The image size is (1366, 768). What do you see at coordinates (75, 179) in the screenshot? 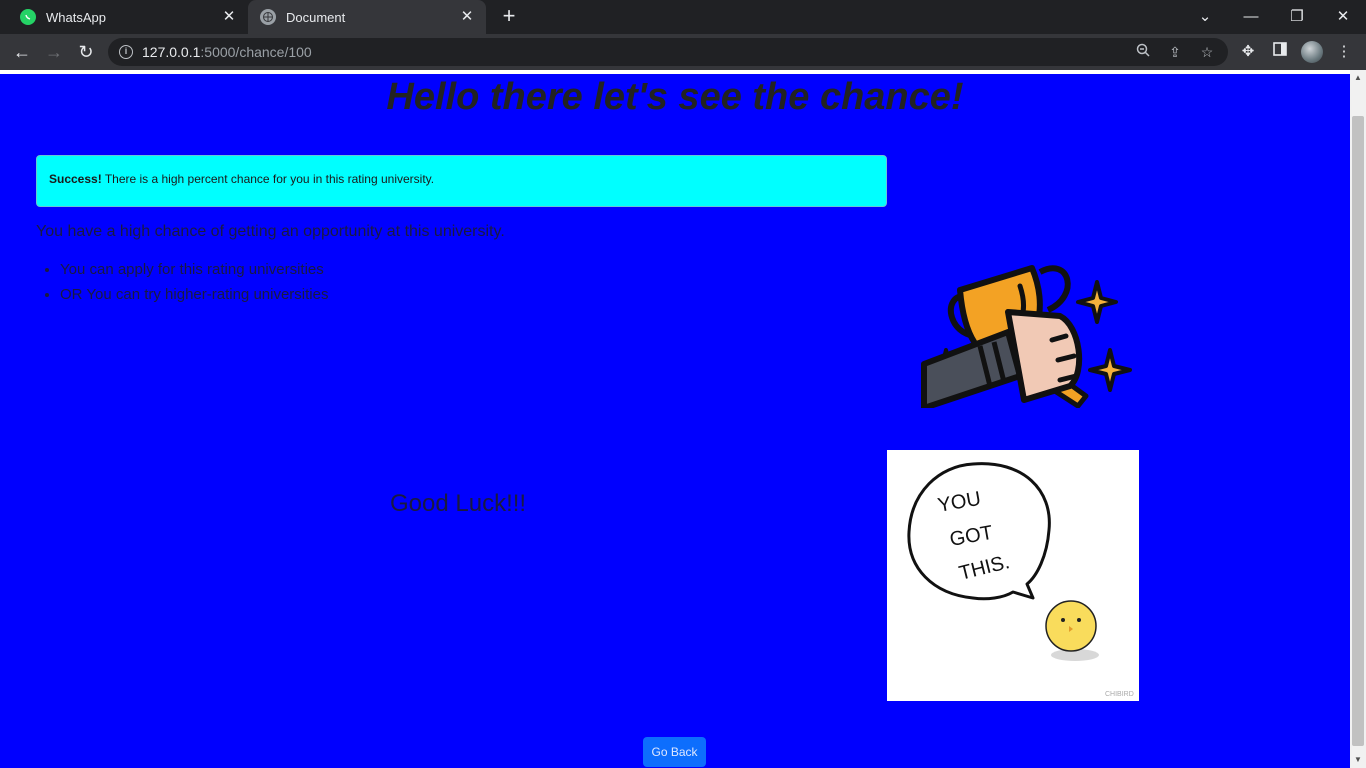
I see `alert-strong: Success!` at bounding box center [75, 179].